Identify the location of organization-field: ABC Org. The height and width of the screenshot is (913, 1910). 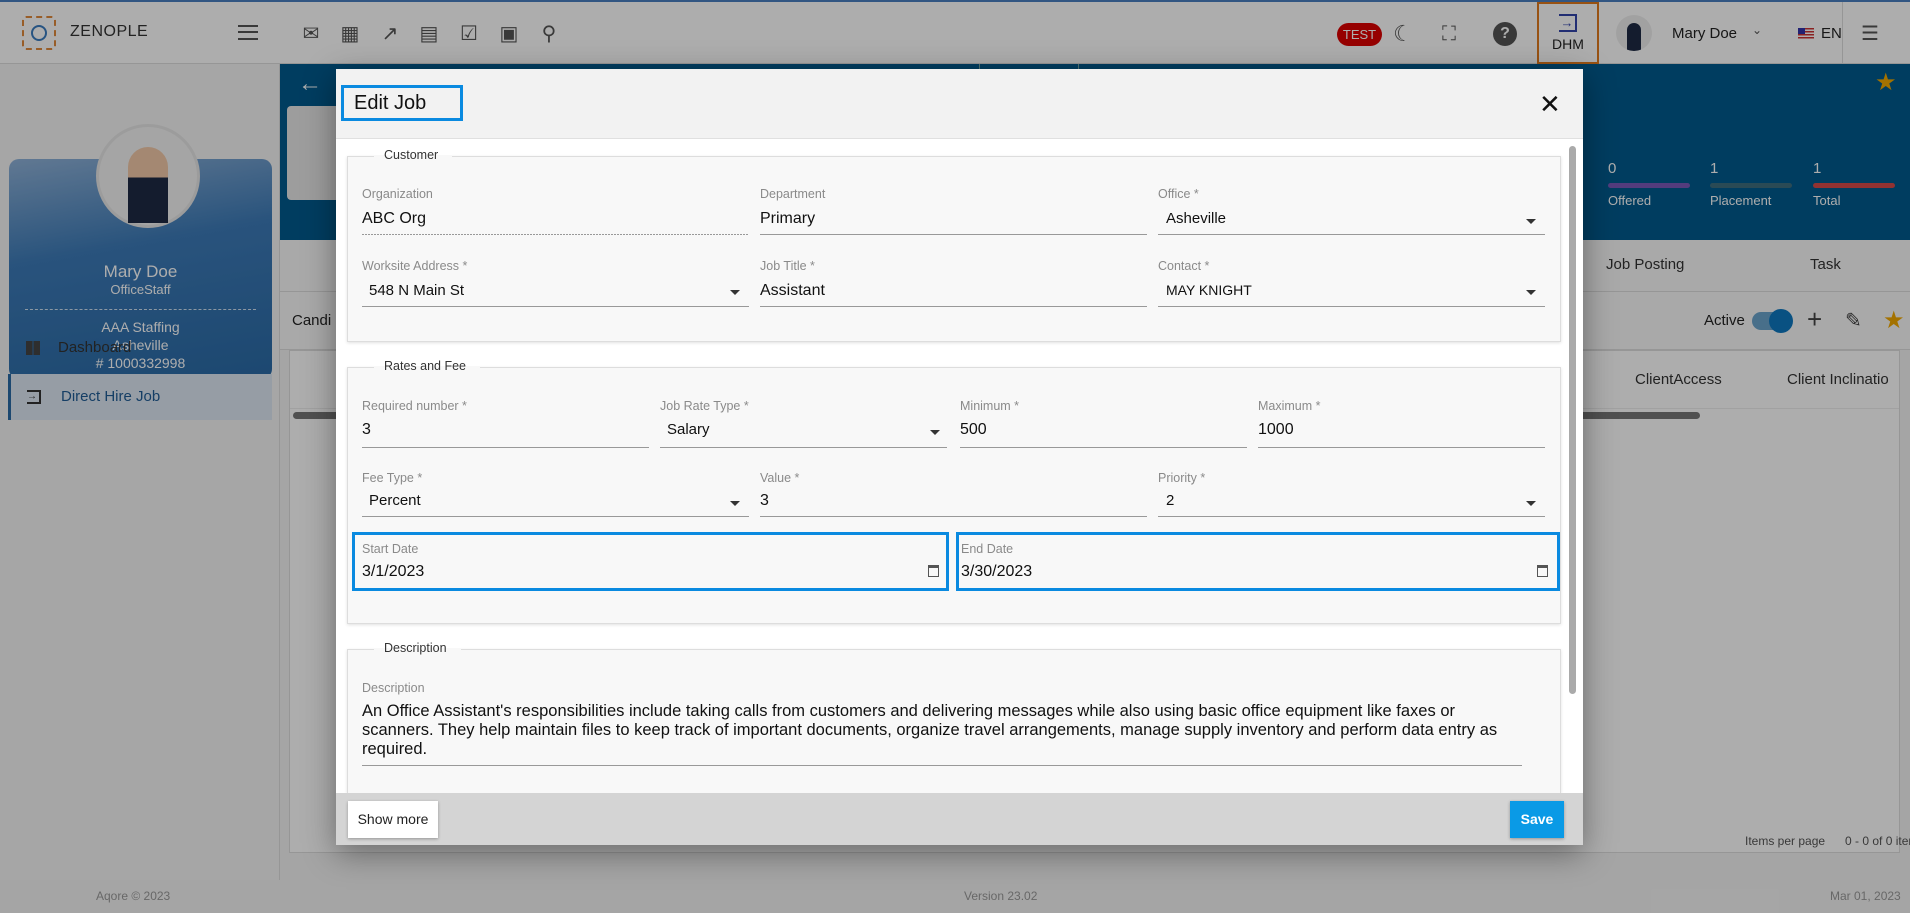
(394, 219).